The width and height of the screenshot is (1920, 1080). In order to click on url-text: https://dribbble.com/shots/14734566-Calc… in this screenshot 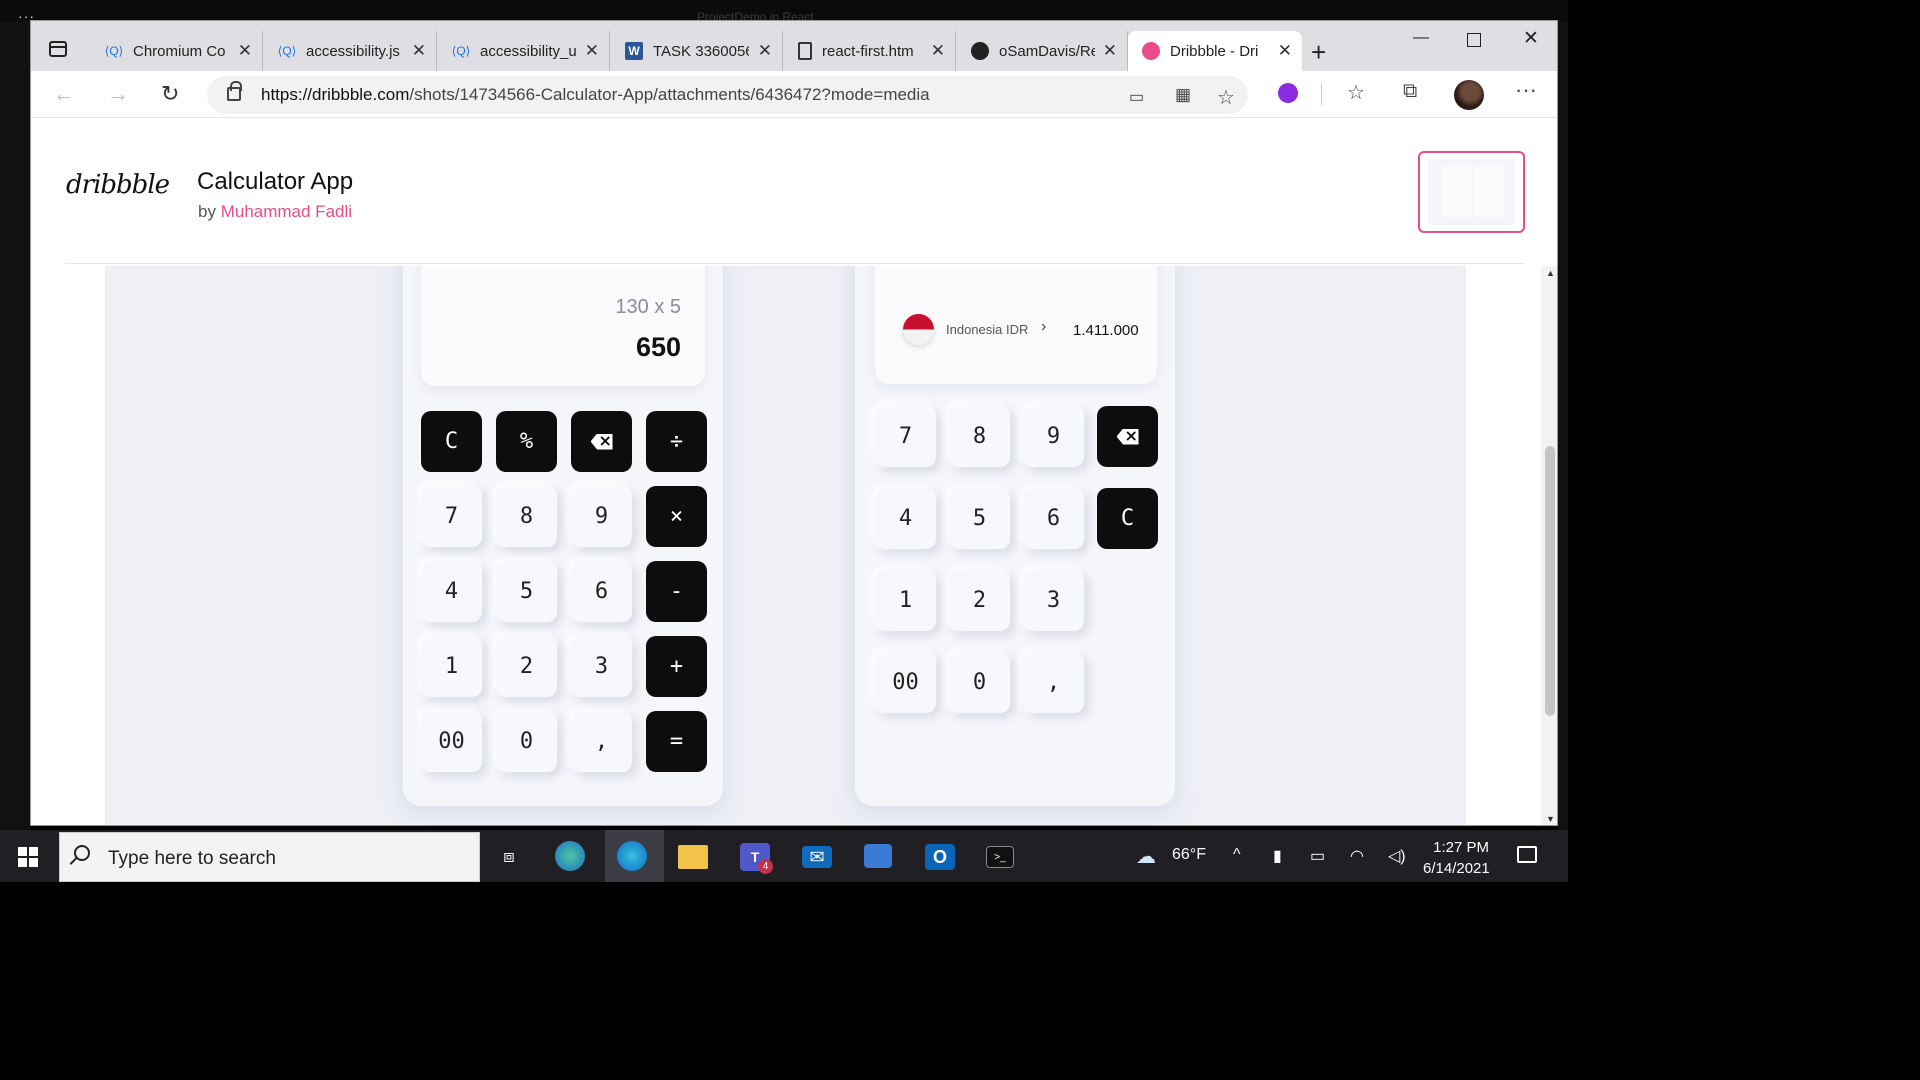, I will do `click(595, 95)`.